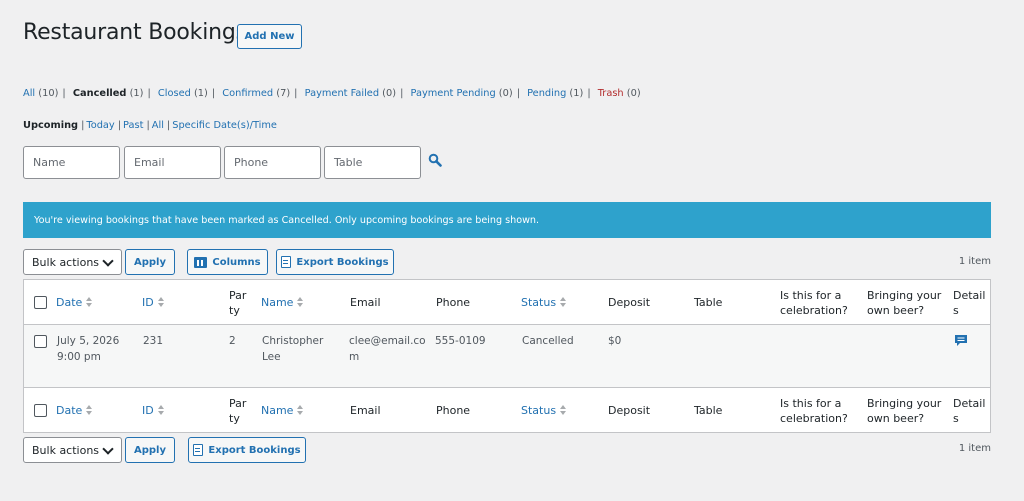 This screenshot has height=501, width=1024. Describe the element at coordinates (133, 125) in the screenshot. I see `date-link-past: Past` at that location.